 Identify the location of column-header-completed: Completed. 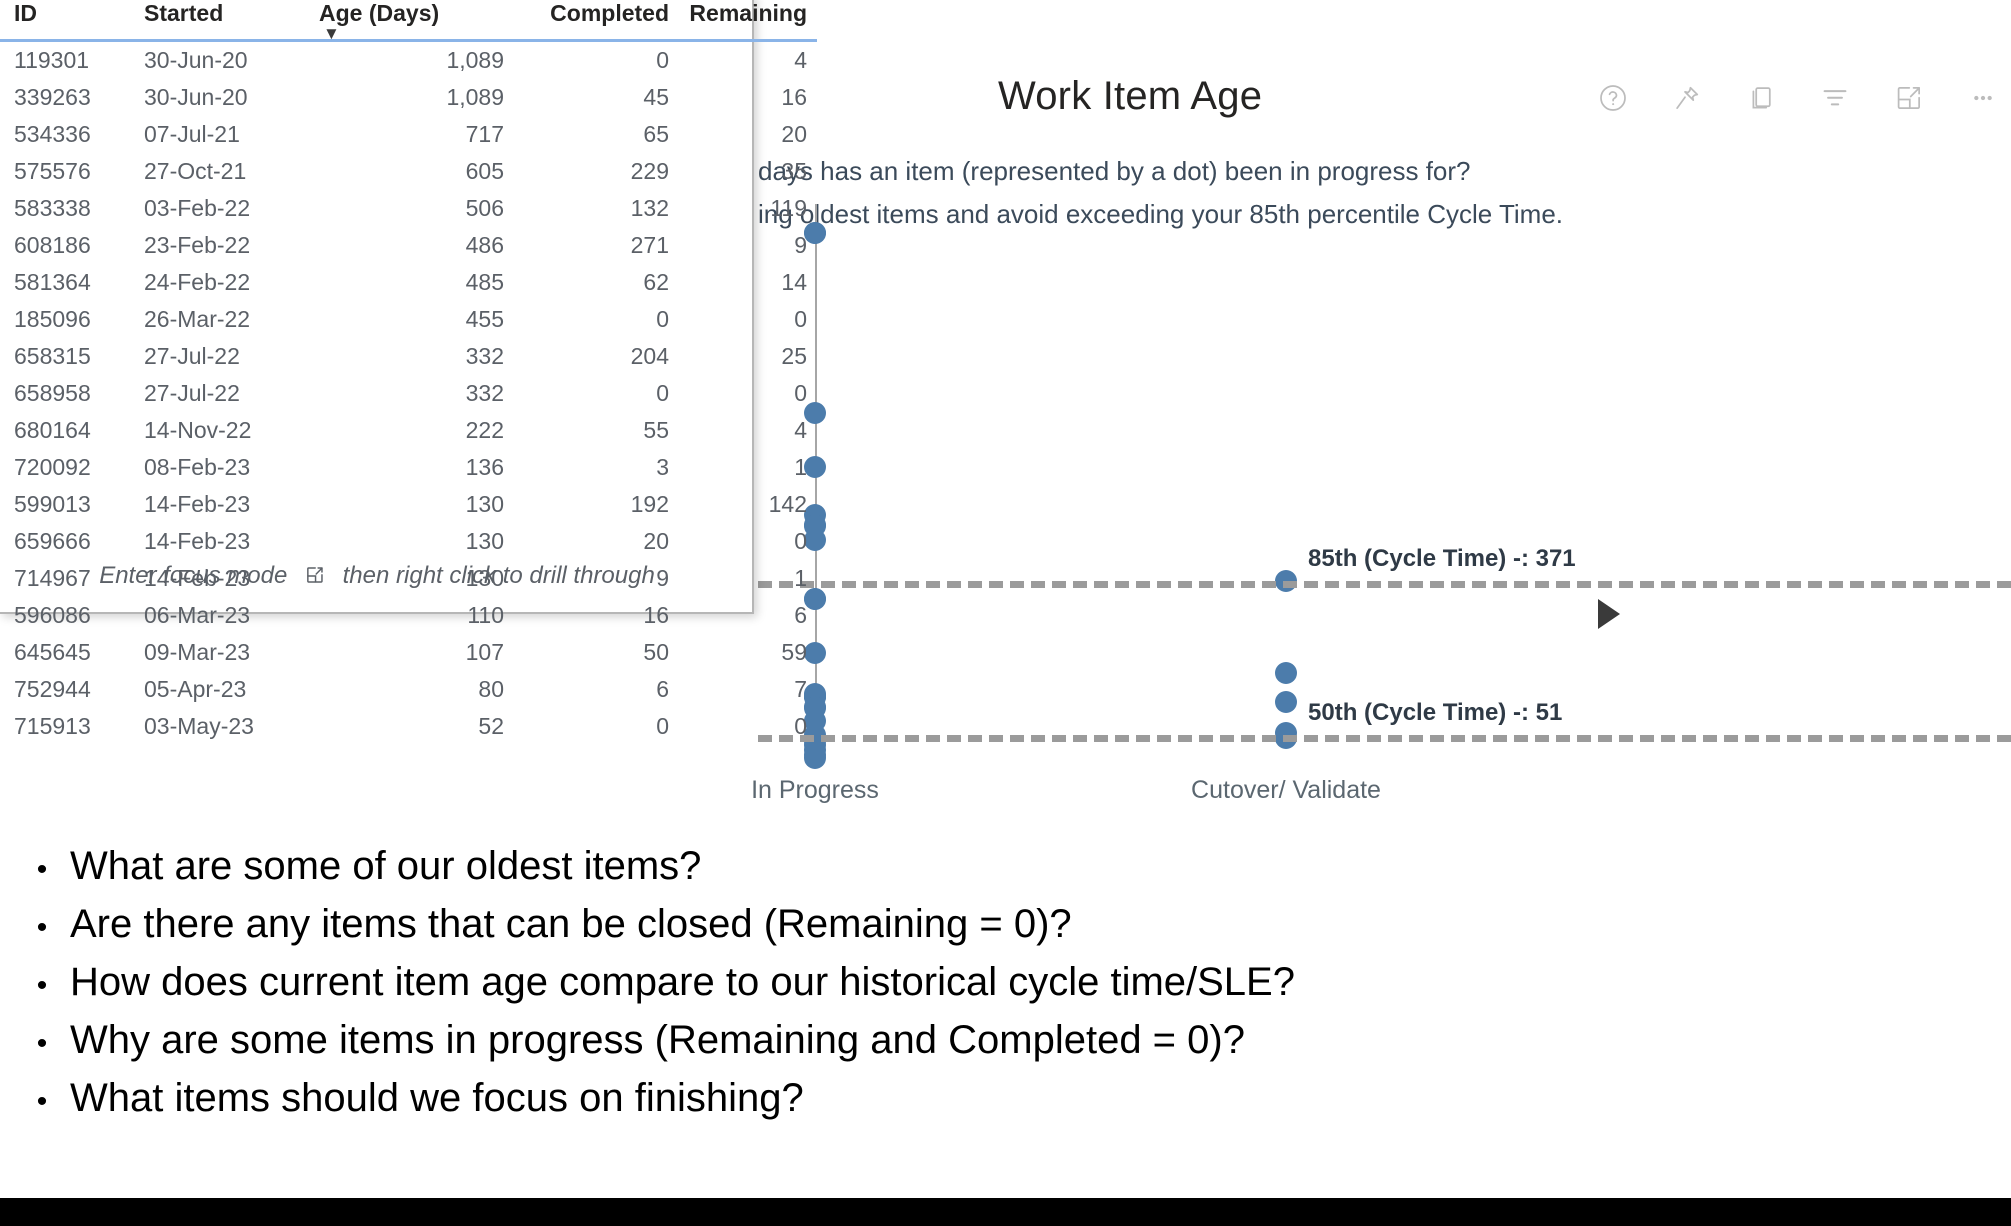
(596, 21).